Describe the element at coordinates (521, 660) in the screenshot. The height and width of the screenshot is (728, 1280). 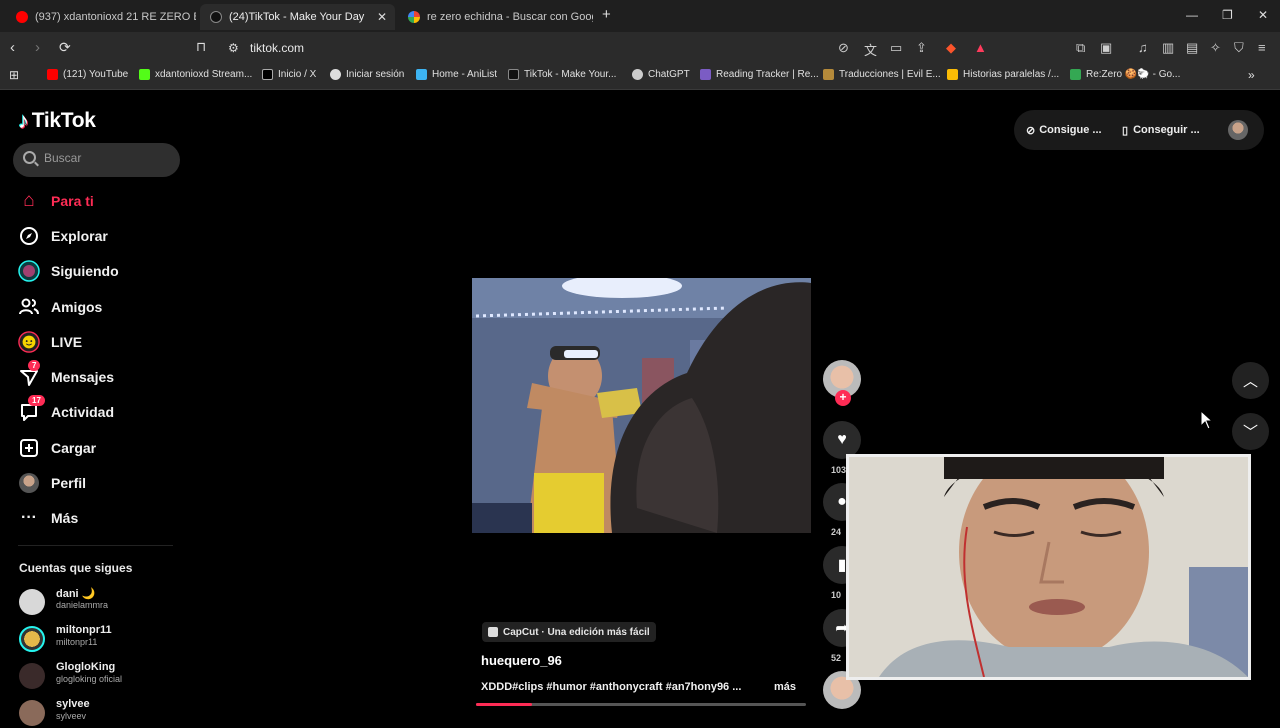
I see `video-author: huequero_96` at that location.